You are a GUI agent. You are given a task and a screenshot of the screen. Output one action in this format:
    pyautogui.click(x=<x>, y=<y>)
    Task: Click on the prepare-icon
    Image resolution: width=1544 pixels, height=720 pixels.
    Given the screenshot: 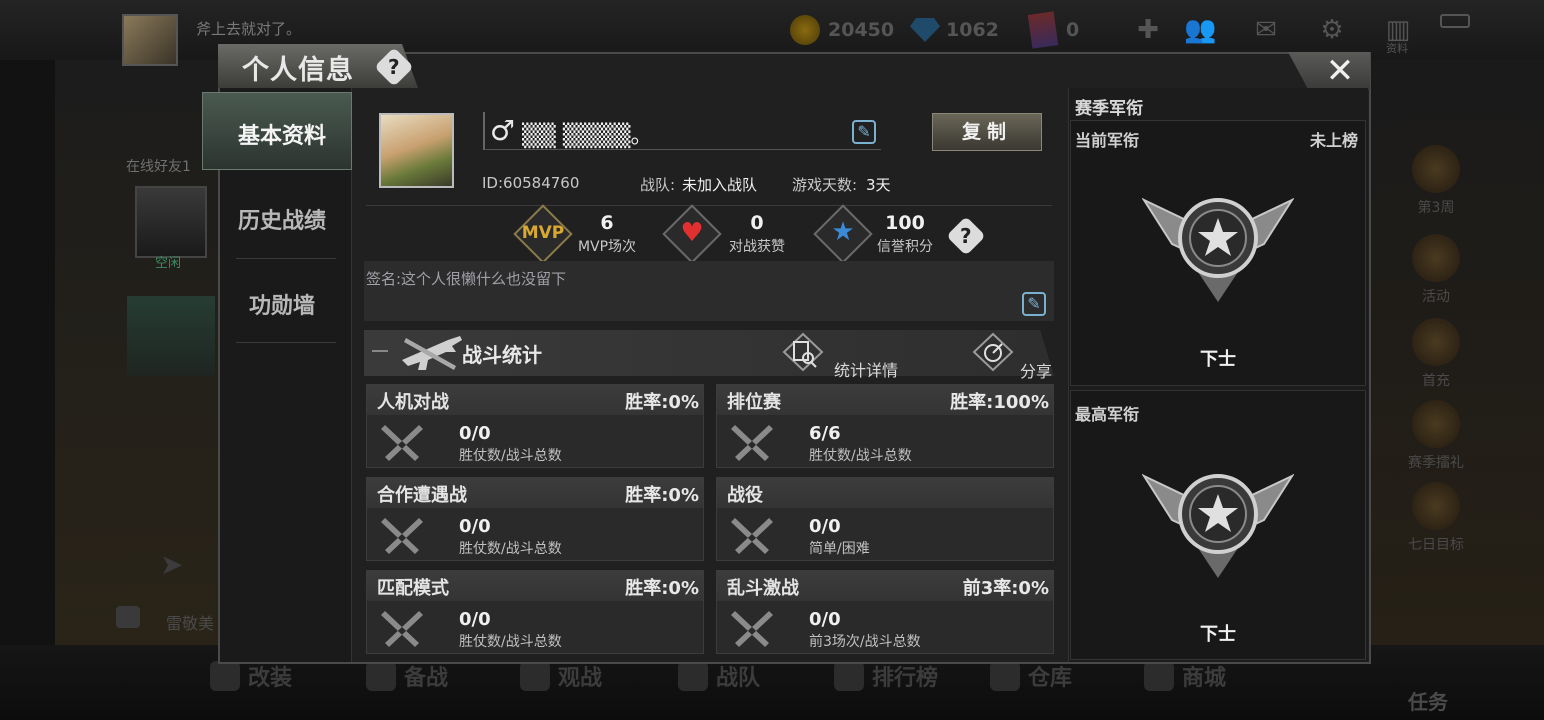 What is the action you would take?
    pyautogui.click(x=381, y=676)
    